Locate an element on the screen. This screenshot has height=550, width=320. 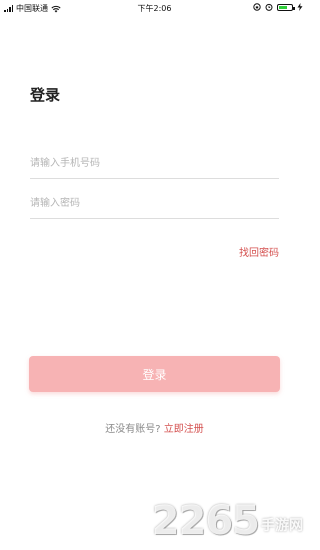
watermark-logo: 2265 手游网 is located at coordinates (227, 521).